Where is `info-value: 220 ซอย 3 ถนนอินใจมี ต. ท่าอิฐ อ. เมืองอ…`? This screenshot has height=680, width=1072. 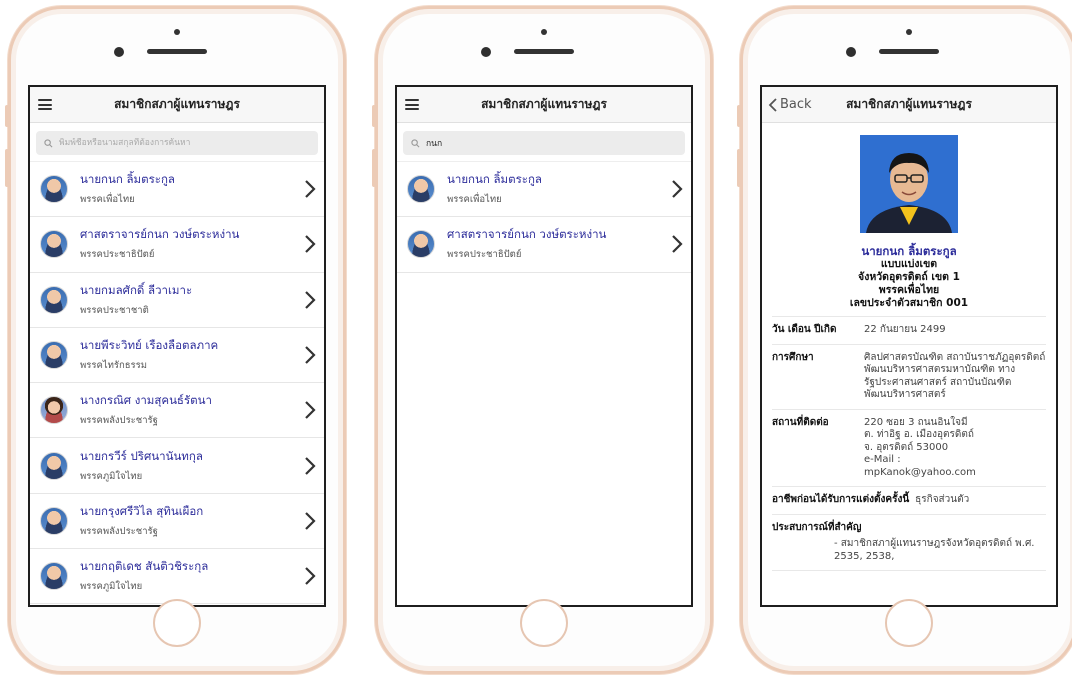 info-value: 220 ซอย 3 ถนนอินใจมี ต. ท่าอิฐ อ. เมืองอ… is located at coordinates (955, 448).